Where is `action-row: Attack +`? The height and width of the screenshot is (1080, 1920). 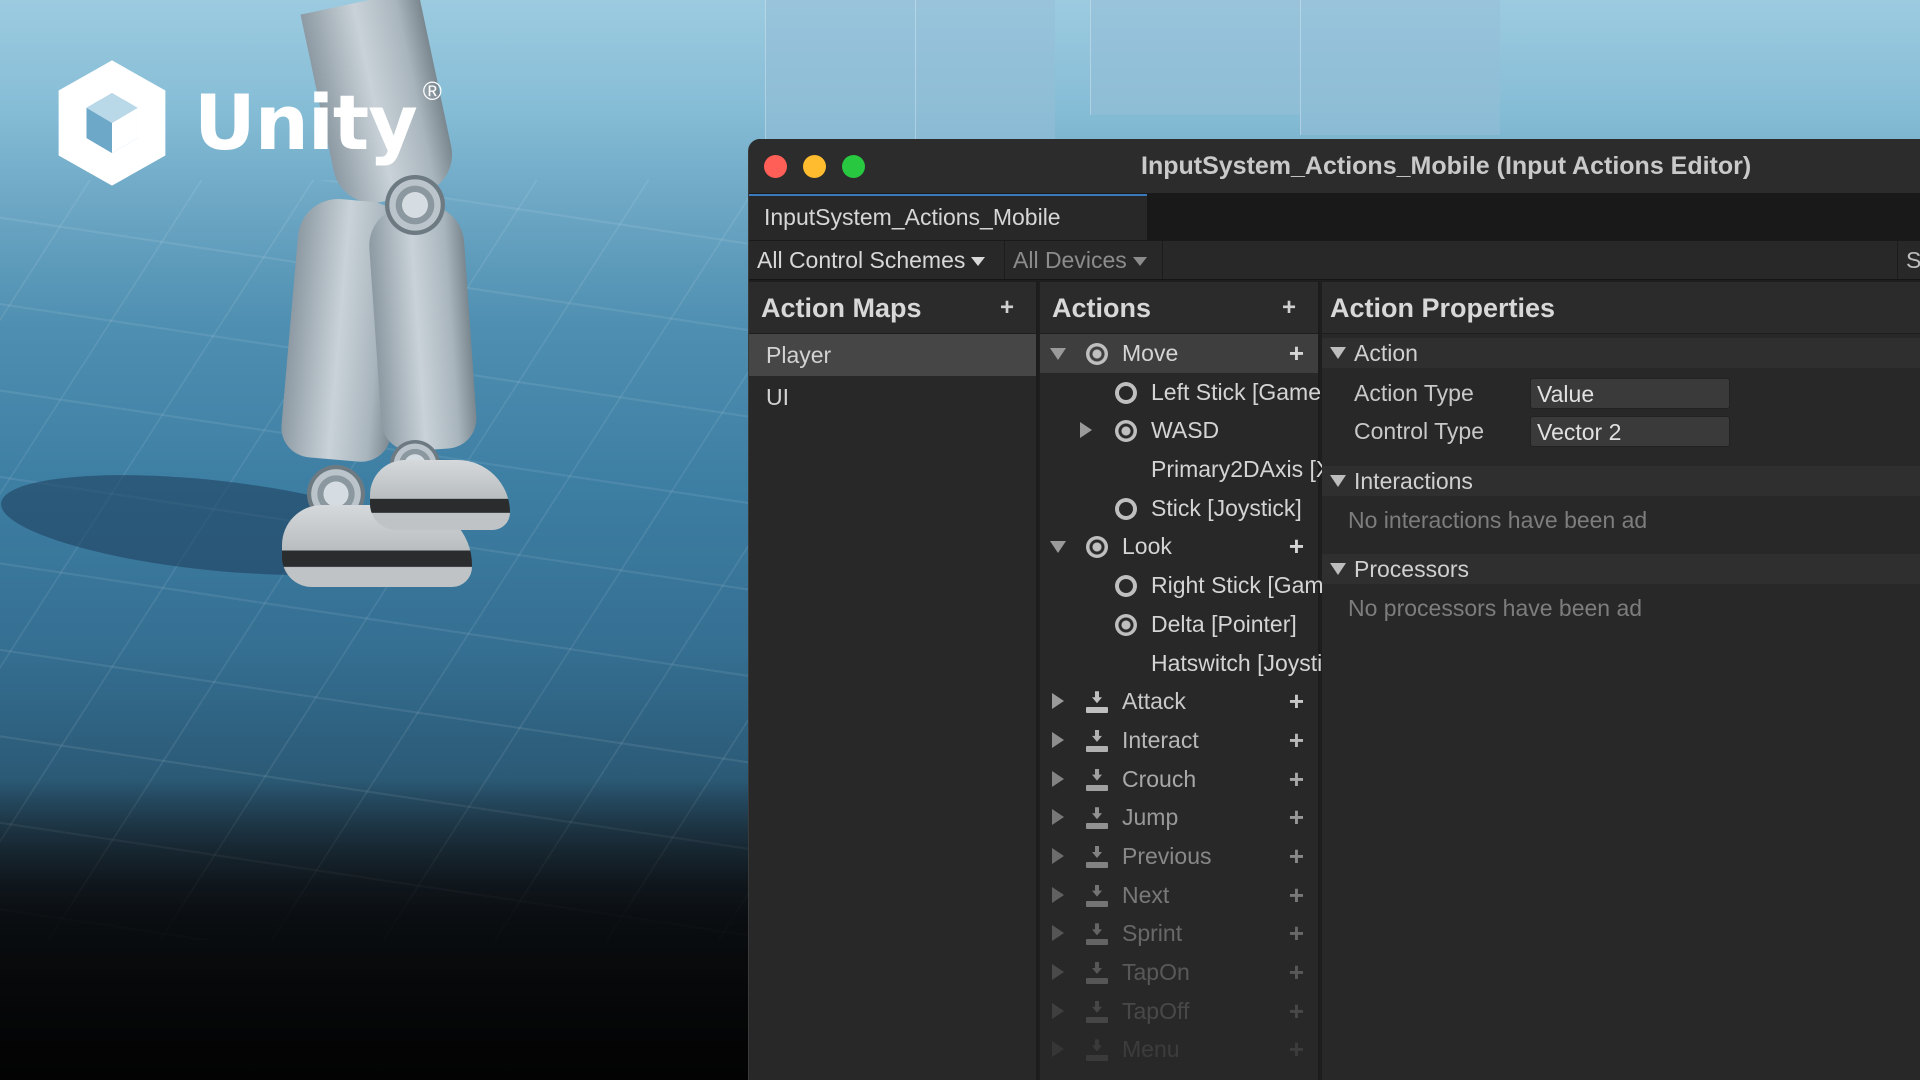 action-row: Attack + is located at coordinates (1179, 701).